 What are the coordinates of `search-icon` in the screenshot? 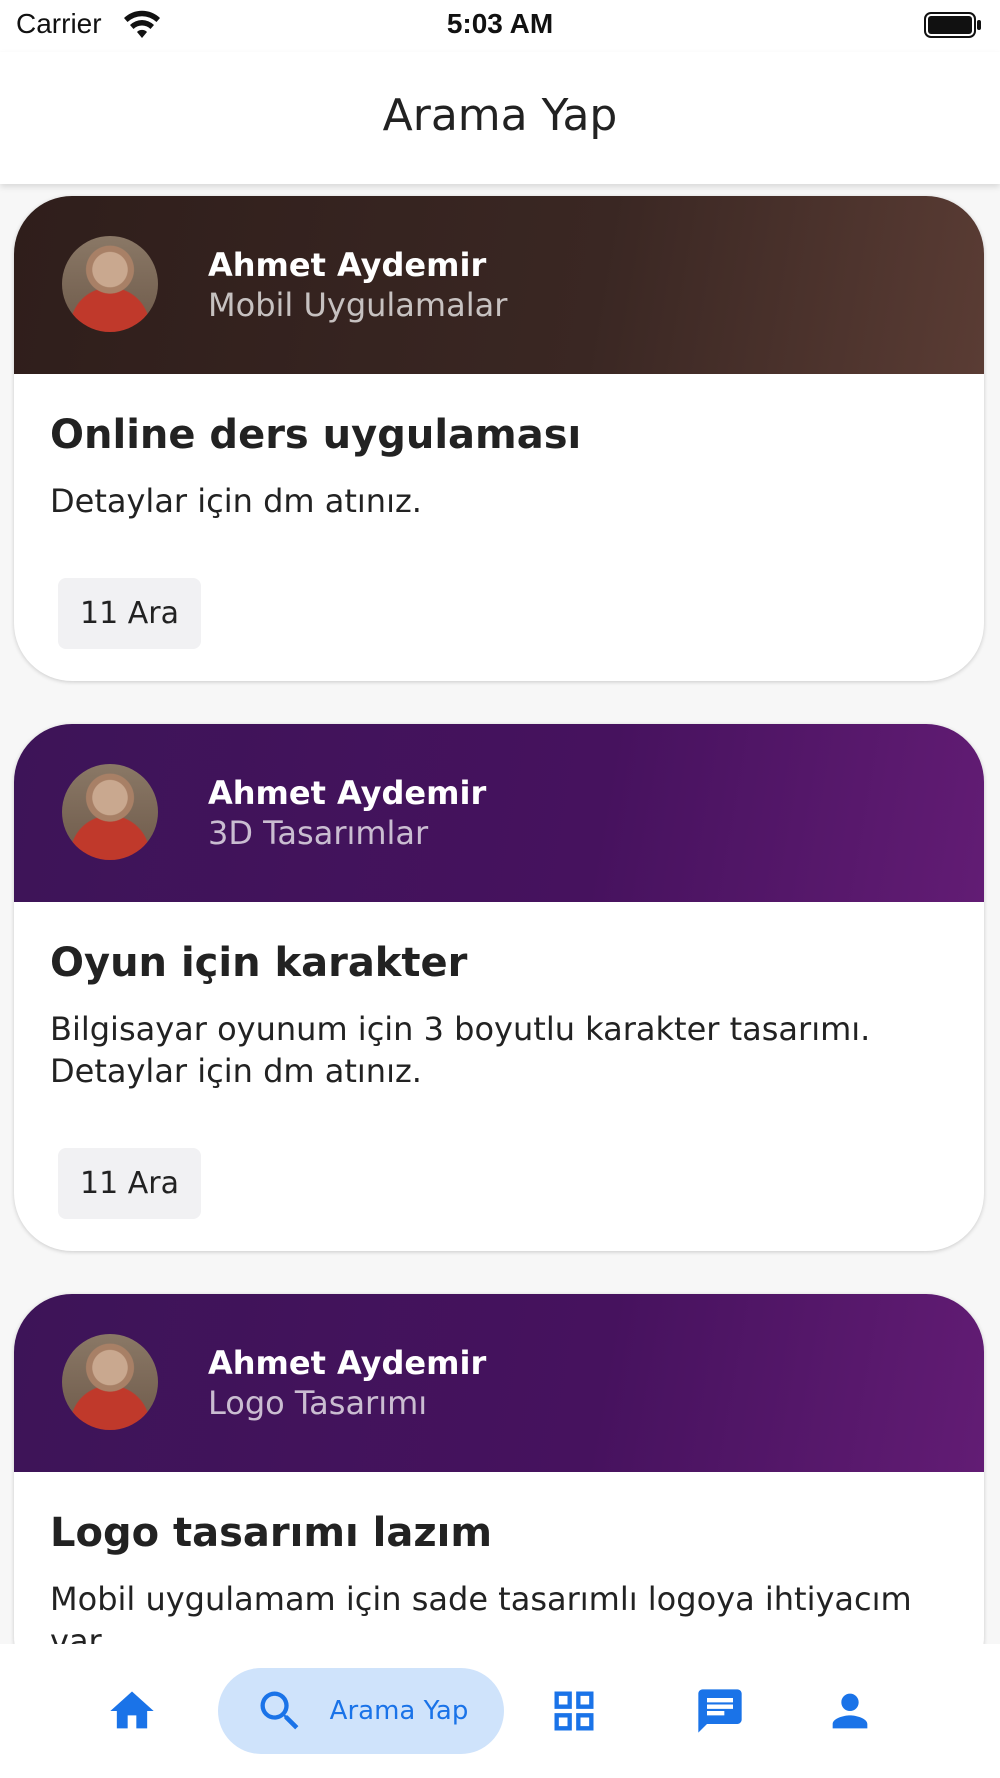 It's located at (279, 1710).